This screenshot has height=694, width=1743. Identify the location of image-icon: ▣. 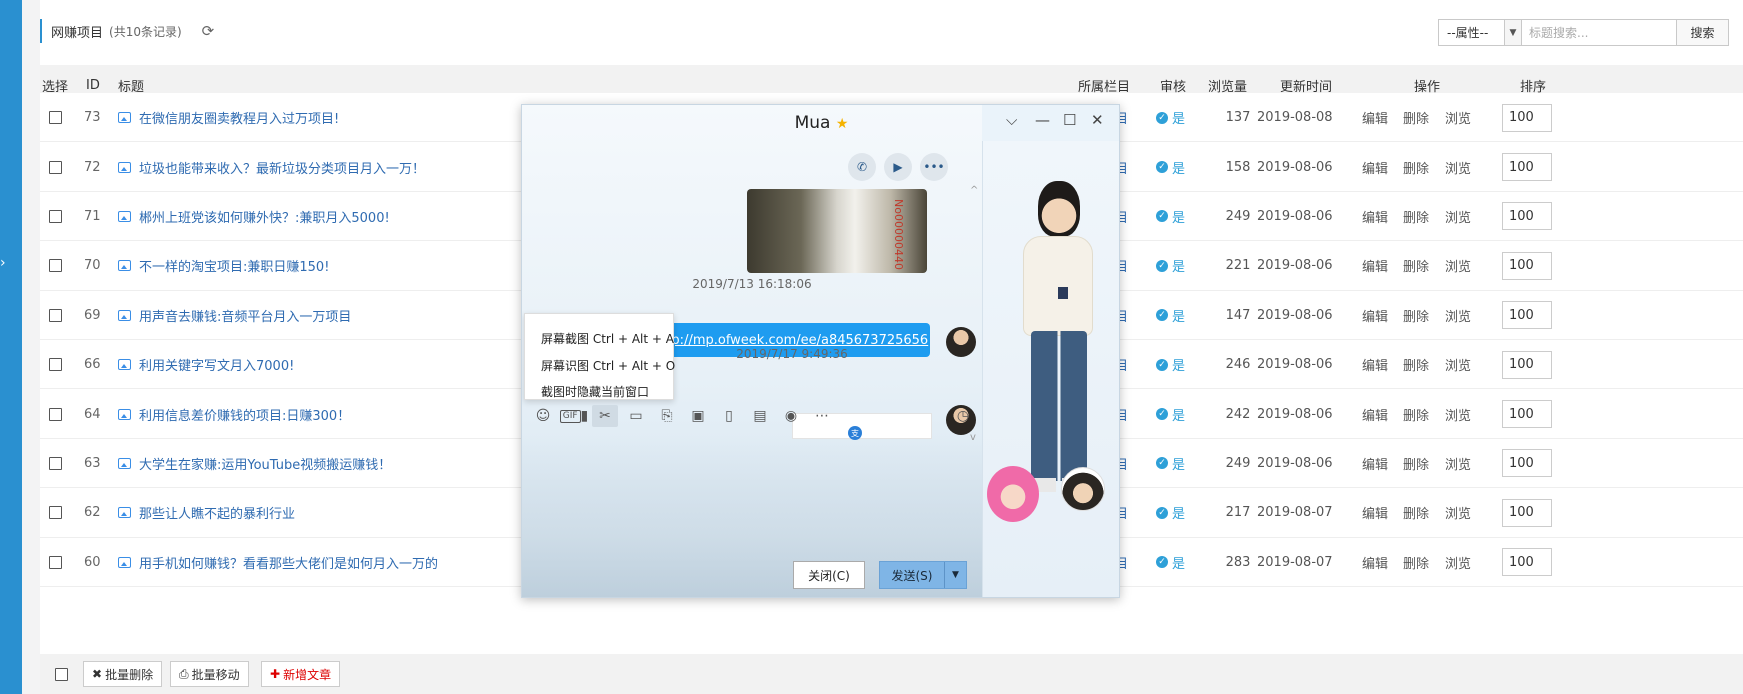
(698, 416).